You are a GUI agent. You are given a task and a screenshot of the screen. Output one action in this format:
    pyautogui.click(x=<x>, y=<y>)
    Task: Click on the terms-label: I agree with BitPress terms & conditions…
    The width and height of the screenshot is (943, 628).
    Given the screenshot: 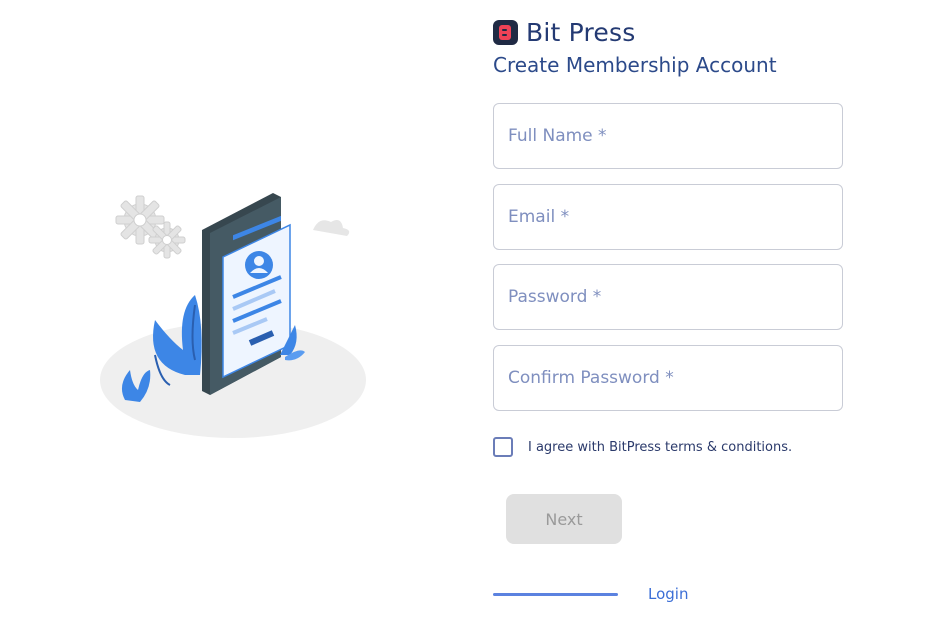 What is the action you would take?
    pyautogui.click(x=660, y=447)
    